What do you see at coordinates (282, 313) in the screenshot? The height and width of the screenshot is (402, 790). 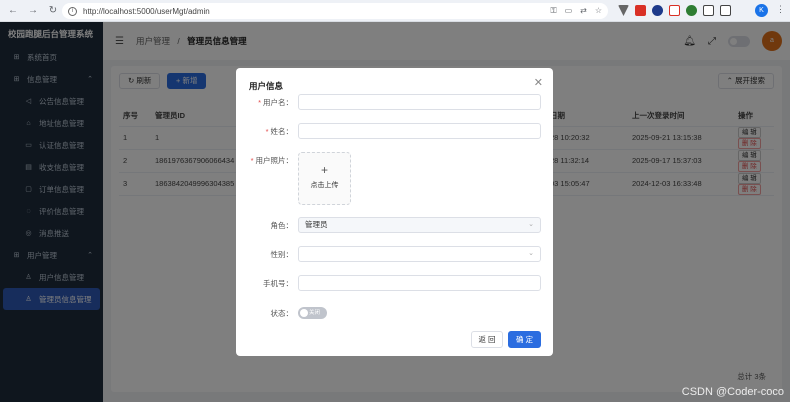 I see `status-label: 状态：` at bounding box center [282, 313].